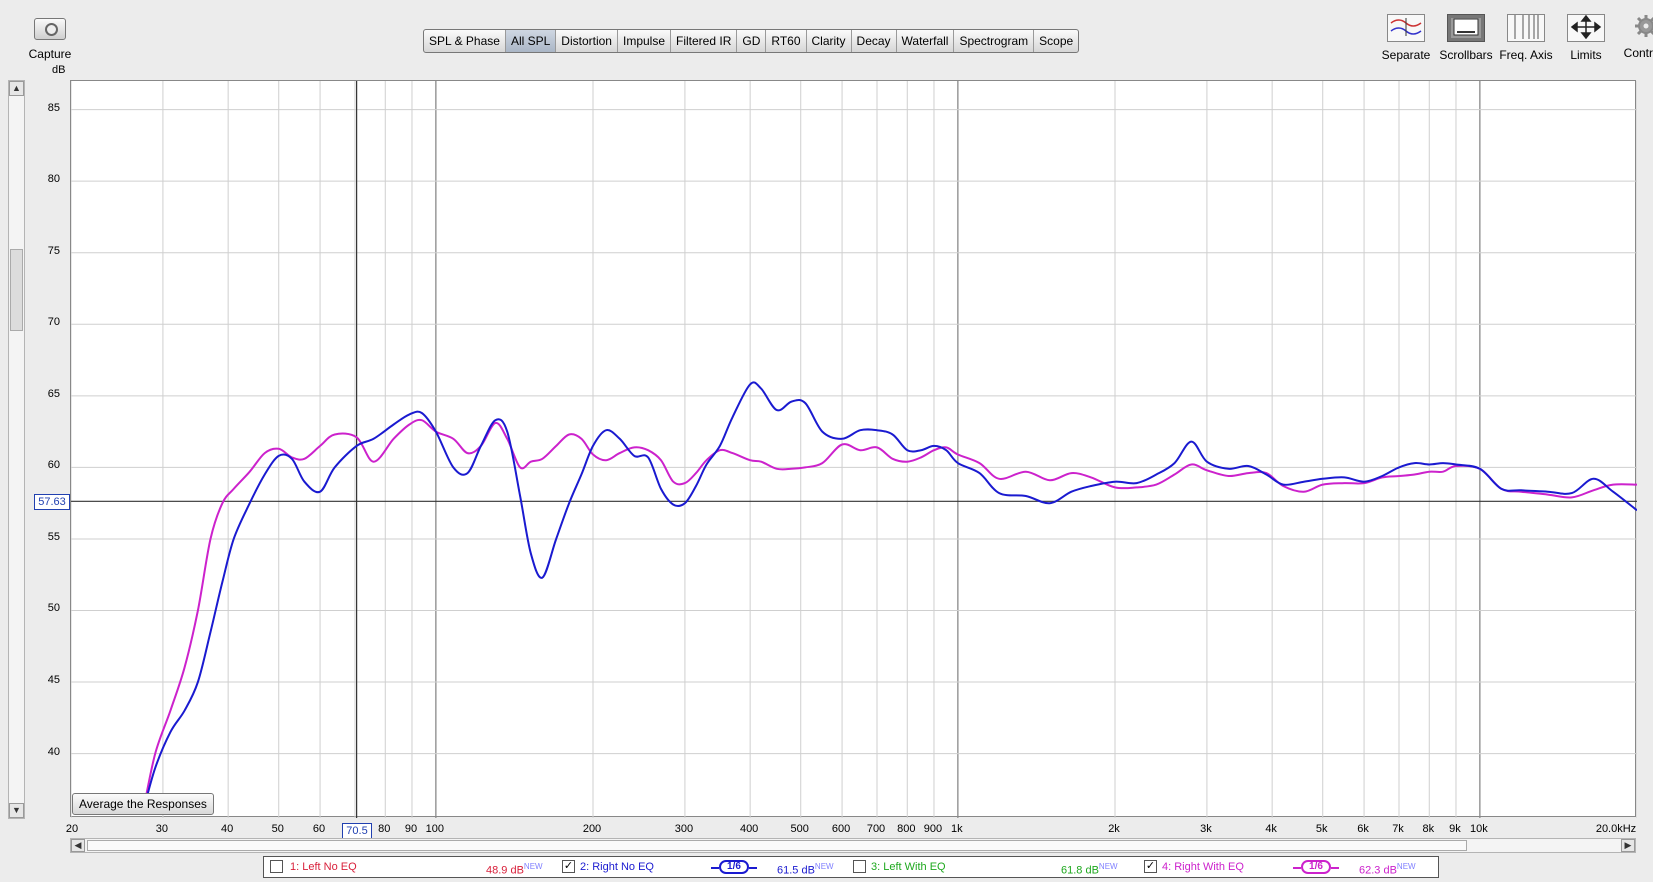  I want to click on x-tick-label: 300, so click(684, 829).